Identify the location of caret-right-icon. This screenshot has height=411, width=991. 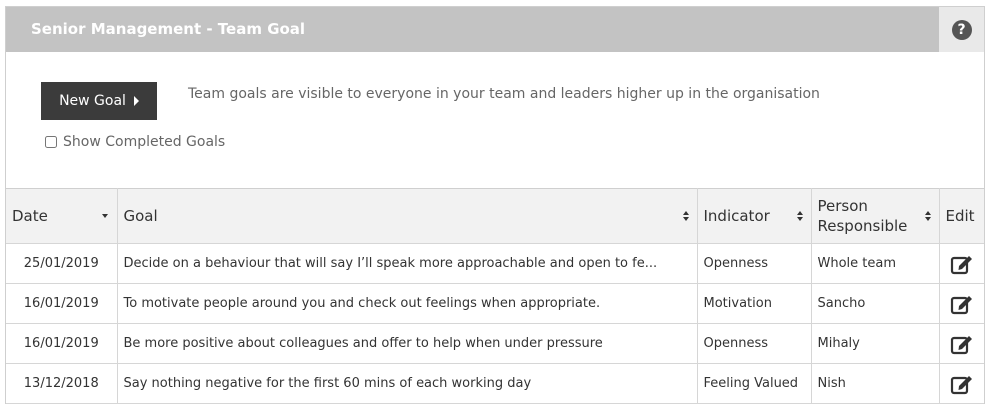
(136, 101).